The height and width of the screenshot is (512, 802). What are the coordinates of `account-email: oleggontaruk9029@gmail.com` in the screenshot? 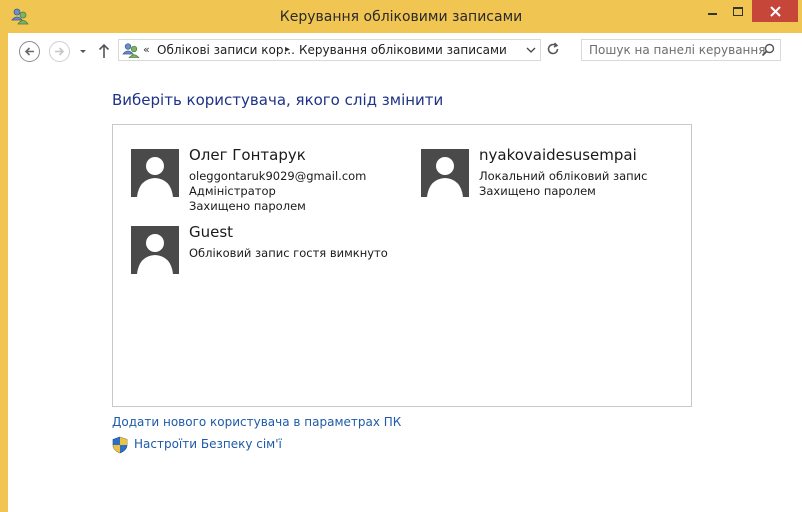 It's located at (278, 176).